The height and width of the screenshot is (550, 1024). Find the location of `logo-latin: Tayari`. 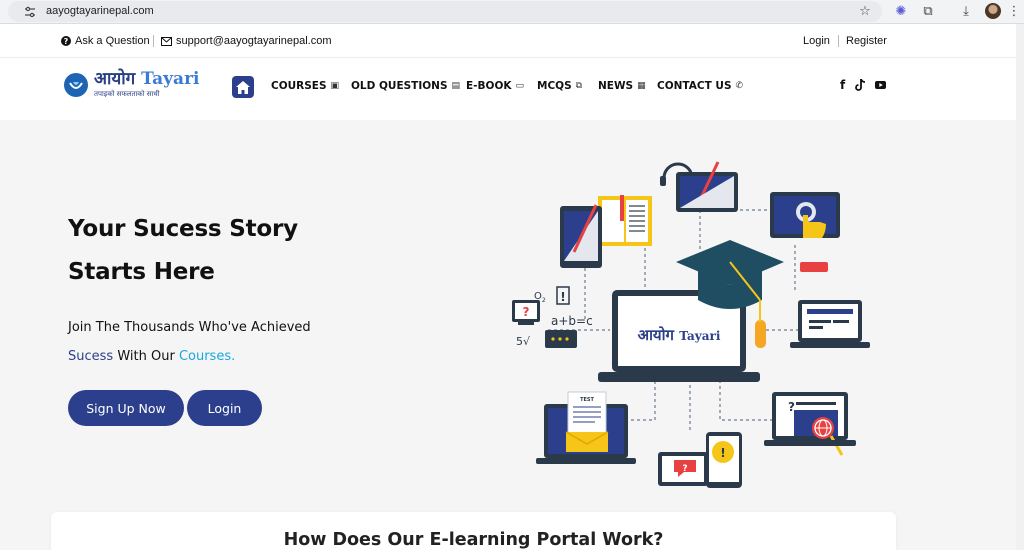

logo-latin: Tayari is located at coordinates (170, 79).